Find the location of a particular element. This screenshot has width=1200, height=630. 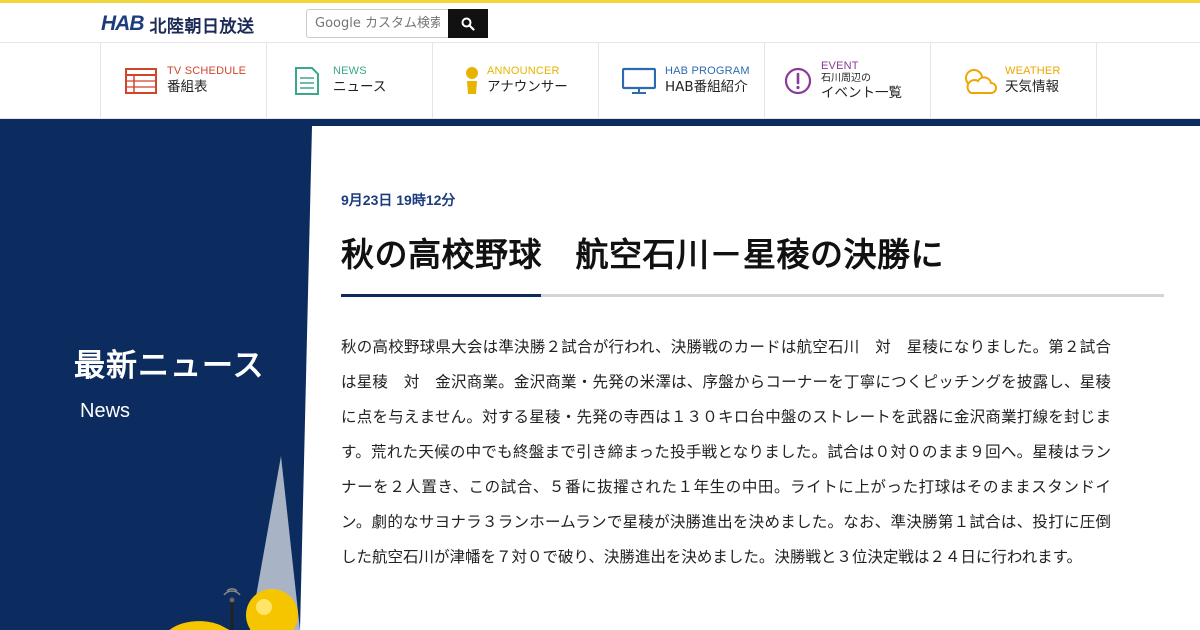

nav-label-jp: イベント一覧 is located at coordinates (861, 92).